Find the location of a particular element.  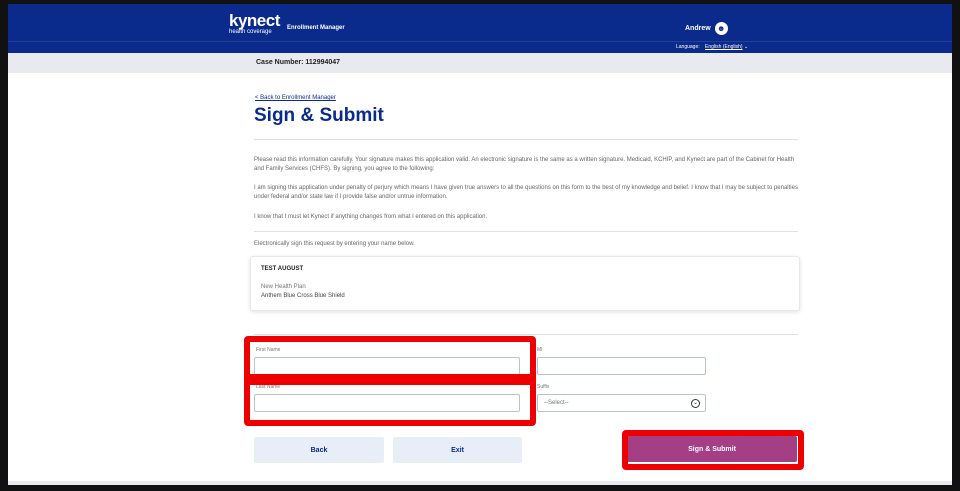

language-value: English (English) is located at coordinates (724, 47).